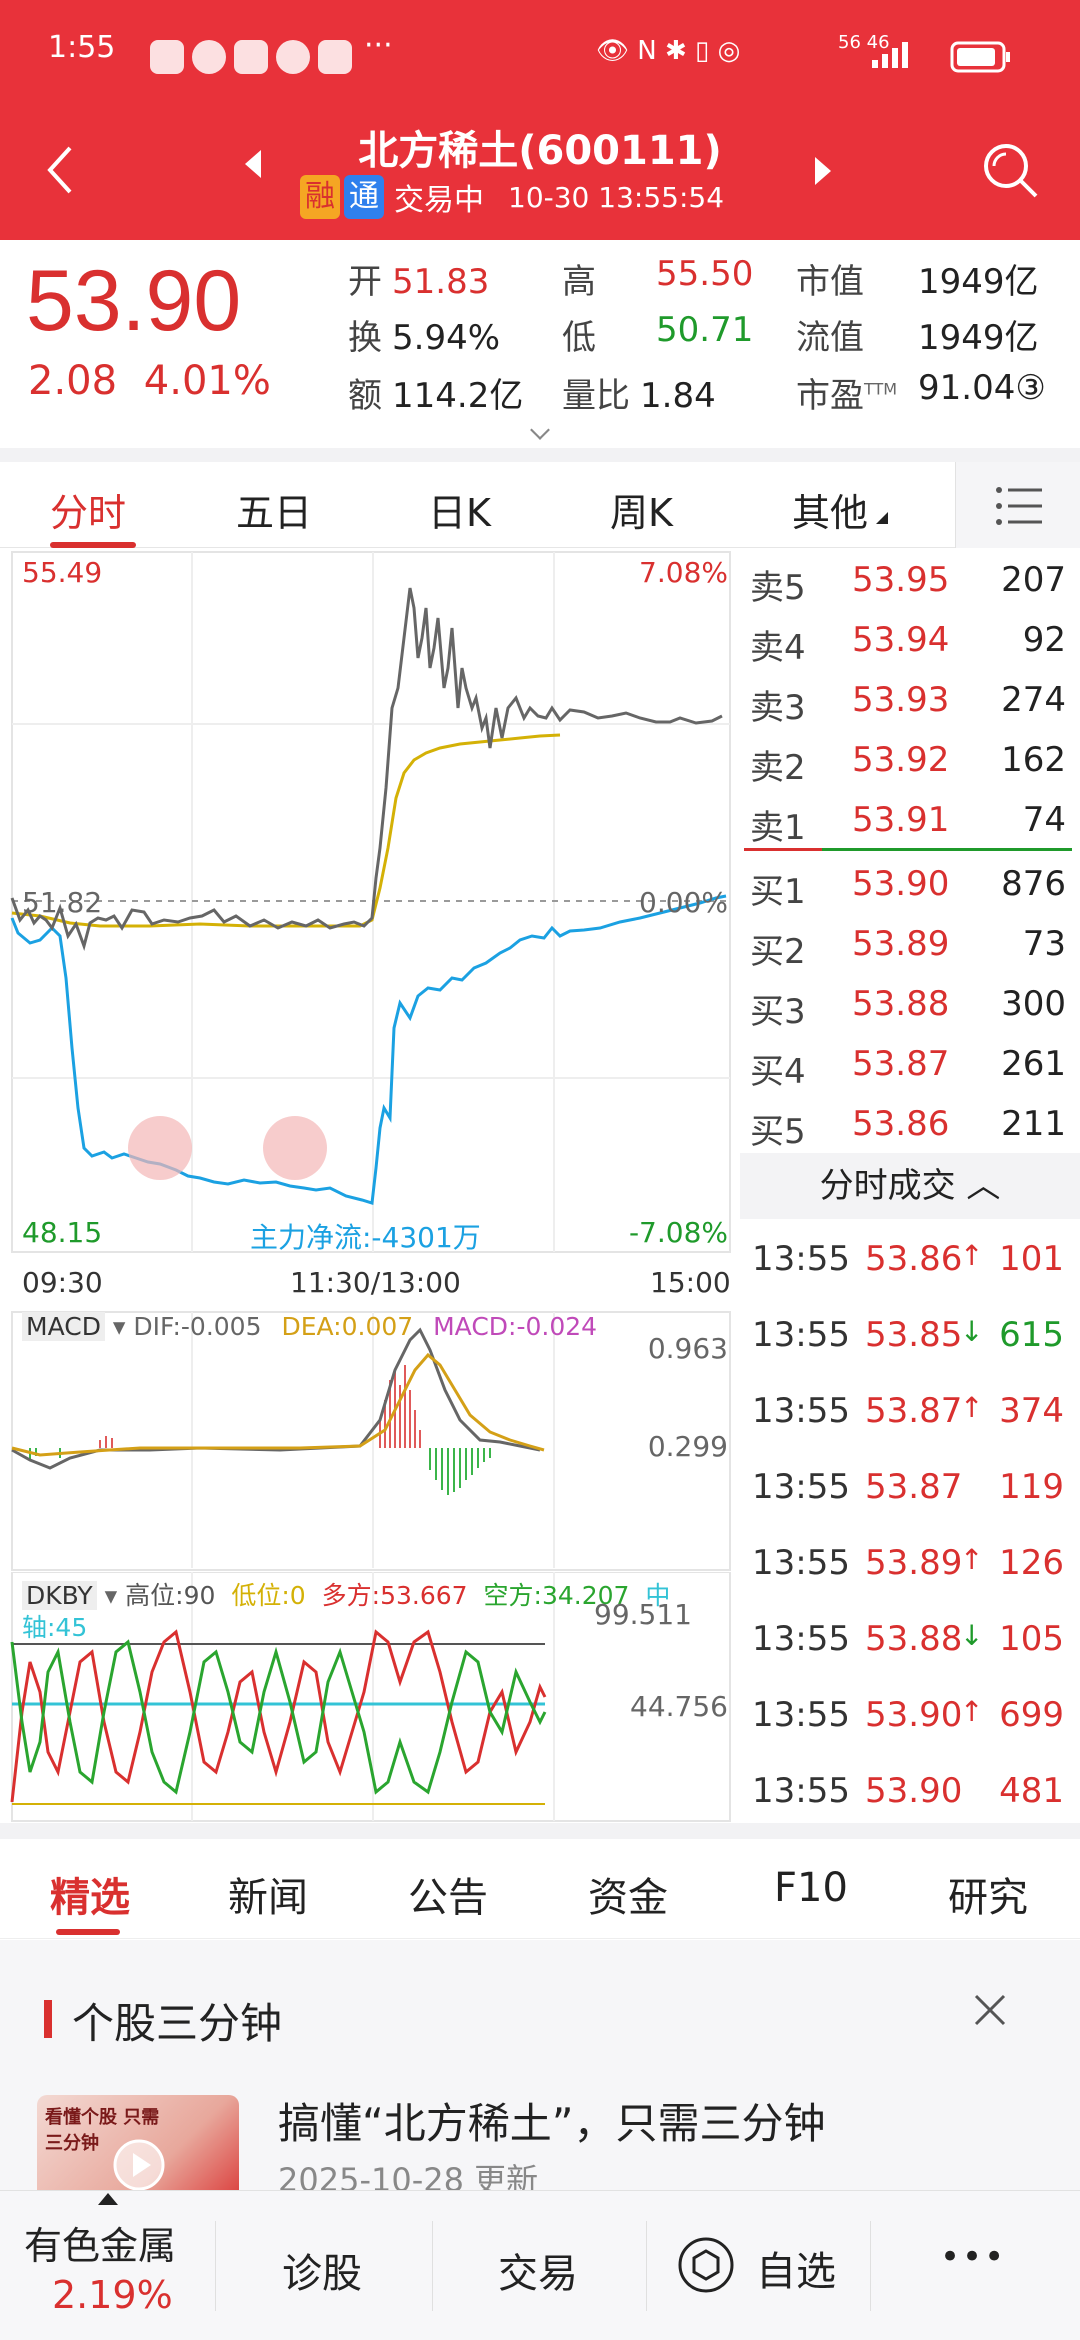  Describe the element at coordinates (778, 768) in the screenshot. I see `ask-label: 卖2` at that location.